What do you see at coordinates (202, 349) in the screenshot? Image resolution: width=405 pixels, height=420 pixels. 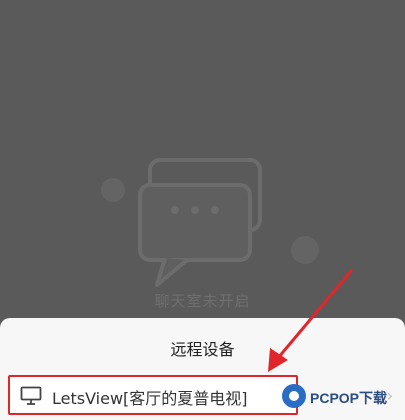 I see `sheet-title: 远程设备` at bounding box center [202, 349].